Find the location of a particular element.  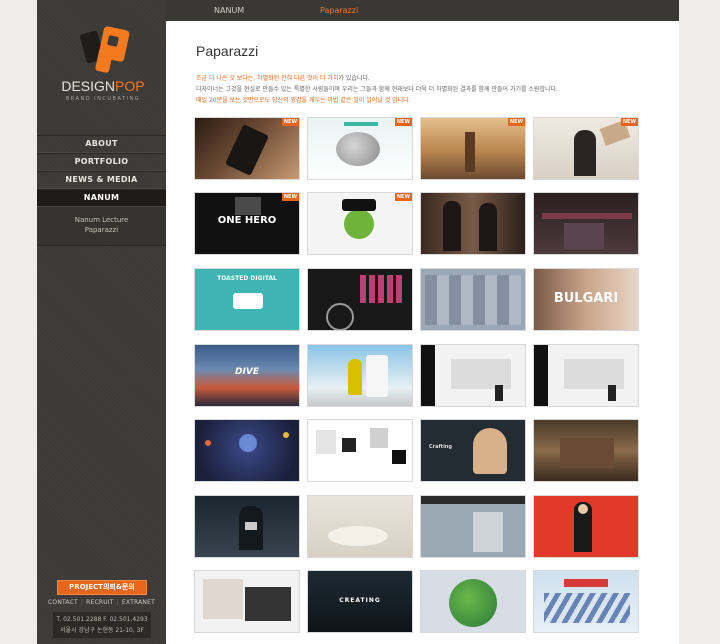

subnav-item-paparazzi: Paparazzi is located at coordinates (101, 230).